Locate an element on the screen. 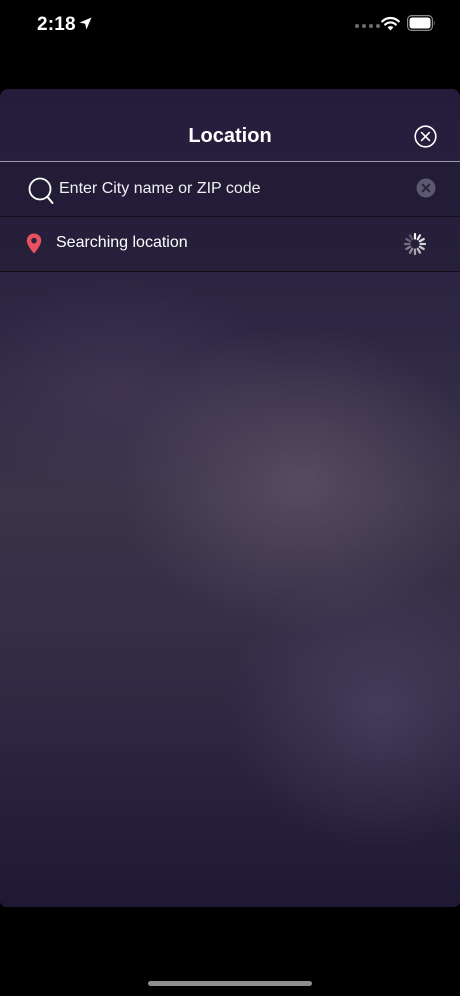  cellular-signal-icon is located at coordinates (367, 26).